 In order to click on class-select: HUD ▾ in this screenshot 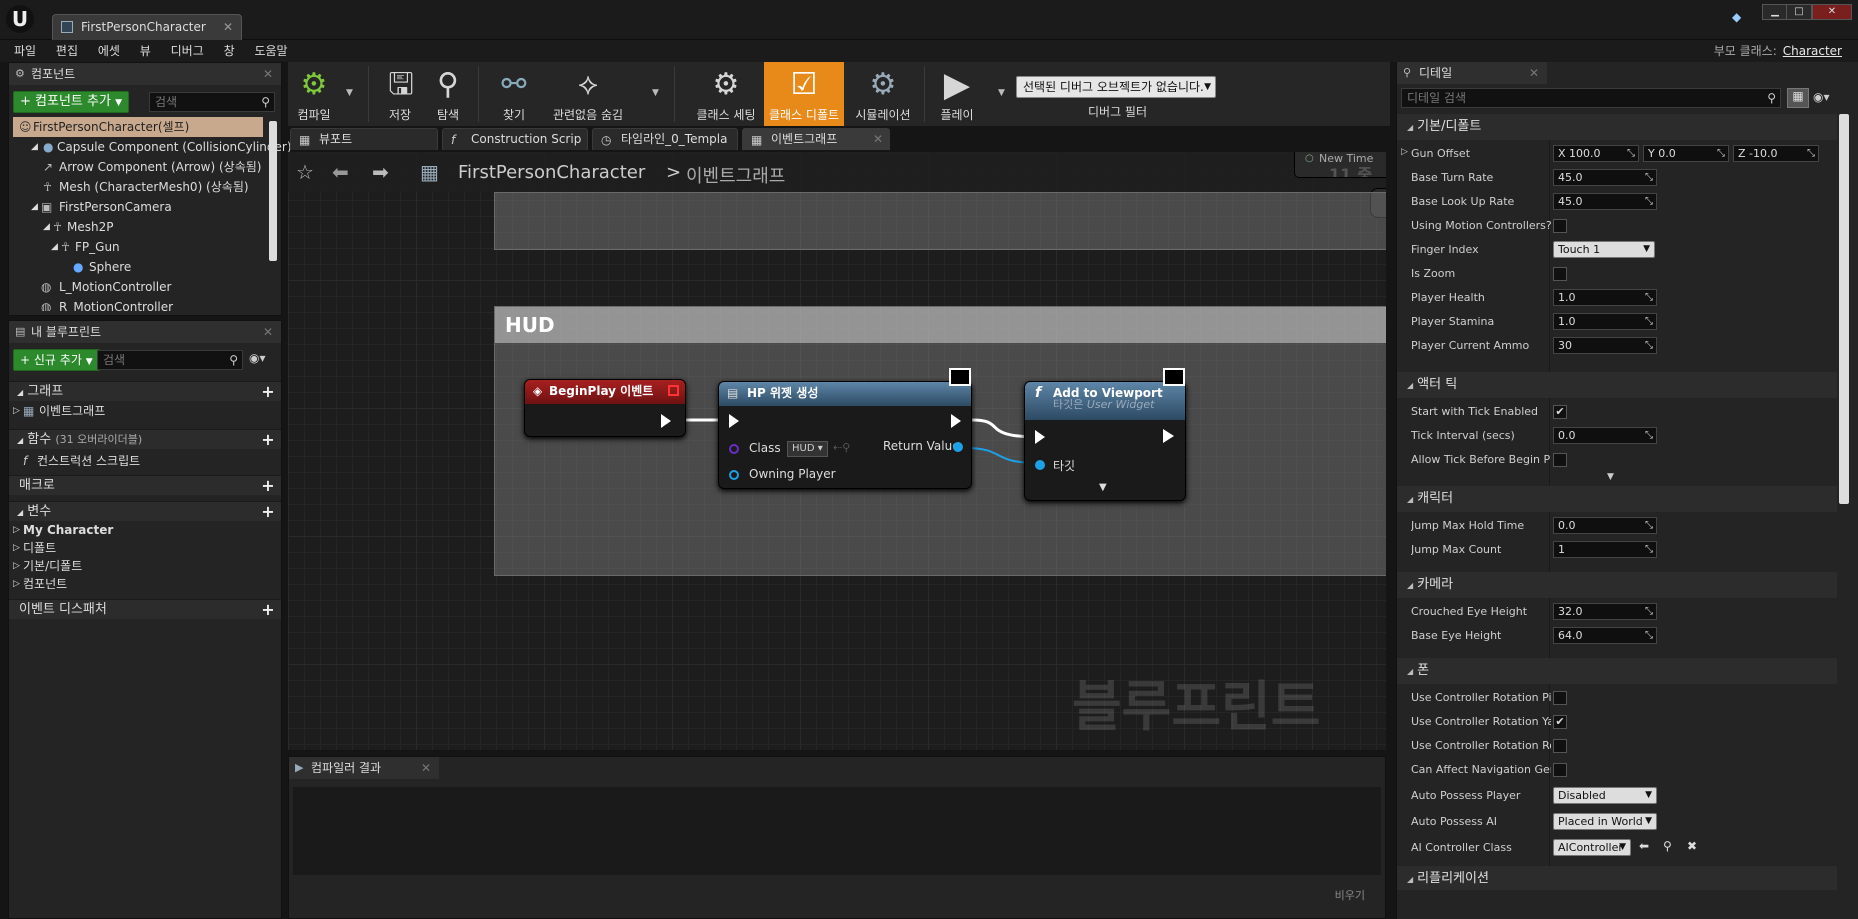, I will do `click(807, 449)`.